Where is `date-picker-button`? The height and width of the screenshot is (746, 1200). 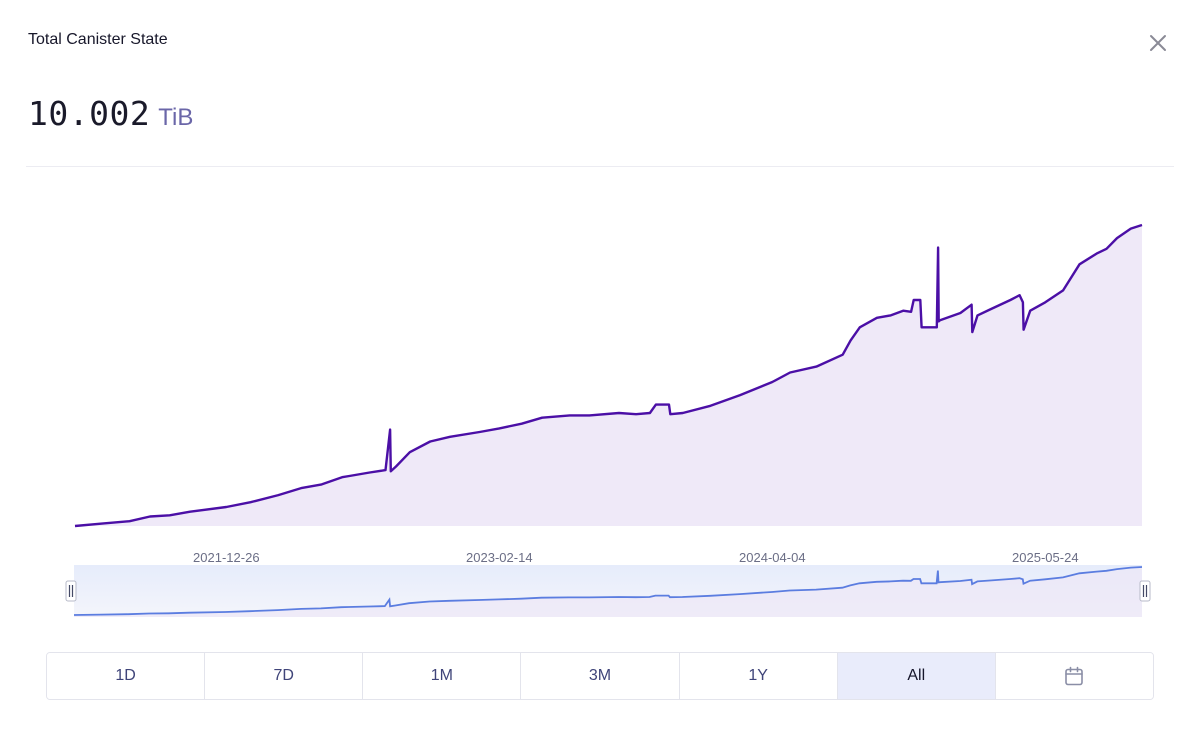 date-picker-button is located at coordinates (1074, 676).